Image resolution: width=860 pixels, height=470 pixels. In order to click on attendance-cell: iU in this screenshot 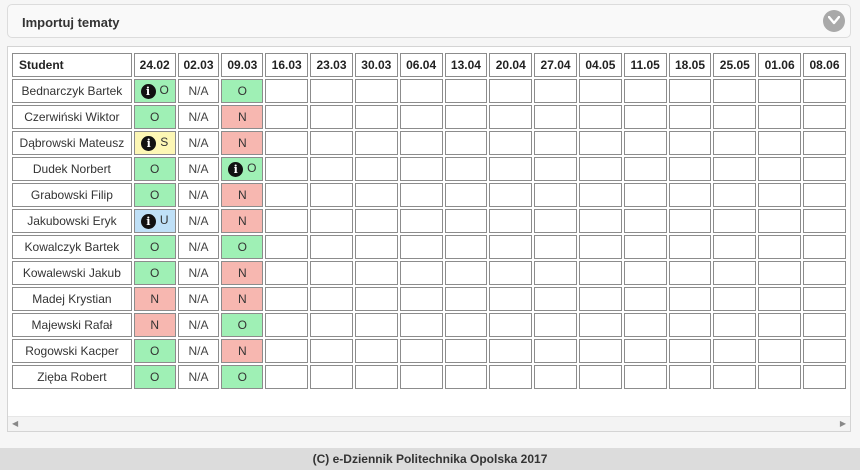, I will do `click(154, 221)`.